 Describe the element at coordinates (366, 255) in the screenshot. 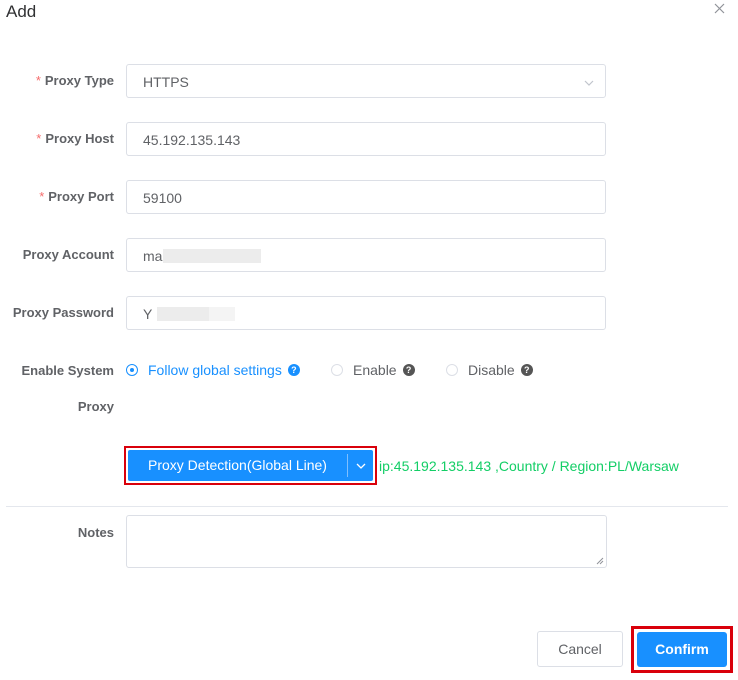

I see `proxy-account-input: ma` at that location.